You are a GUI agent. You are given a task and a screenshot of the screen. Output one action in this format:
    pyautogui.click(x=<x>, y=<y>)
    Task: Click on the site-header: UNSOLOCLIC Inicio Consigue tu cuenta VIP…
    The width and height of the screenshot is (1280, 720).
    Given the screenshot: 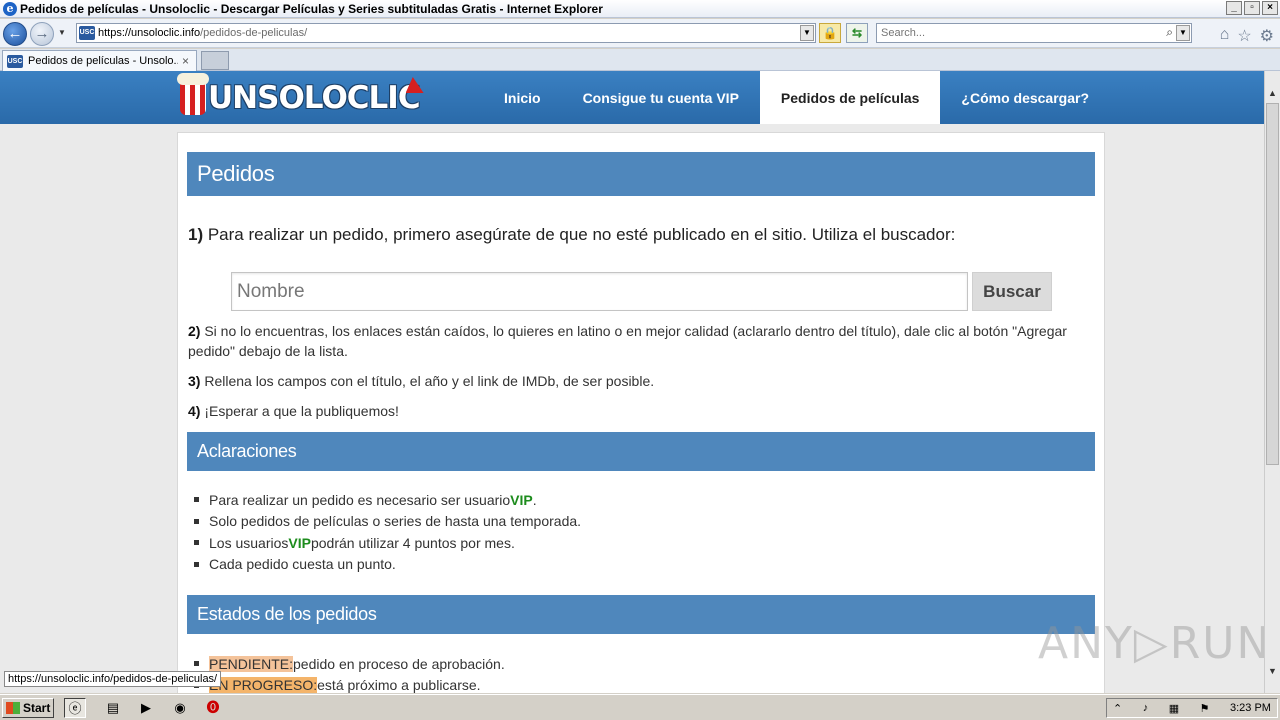 What is the action you would take?
    pyautogui.click(x=632, y=97)
    